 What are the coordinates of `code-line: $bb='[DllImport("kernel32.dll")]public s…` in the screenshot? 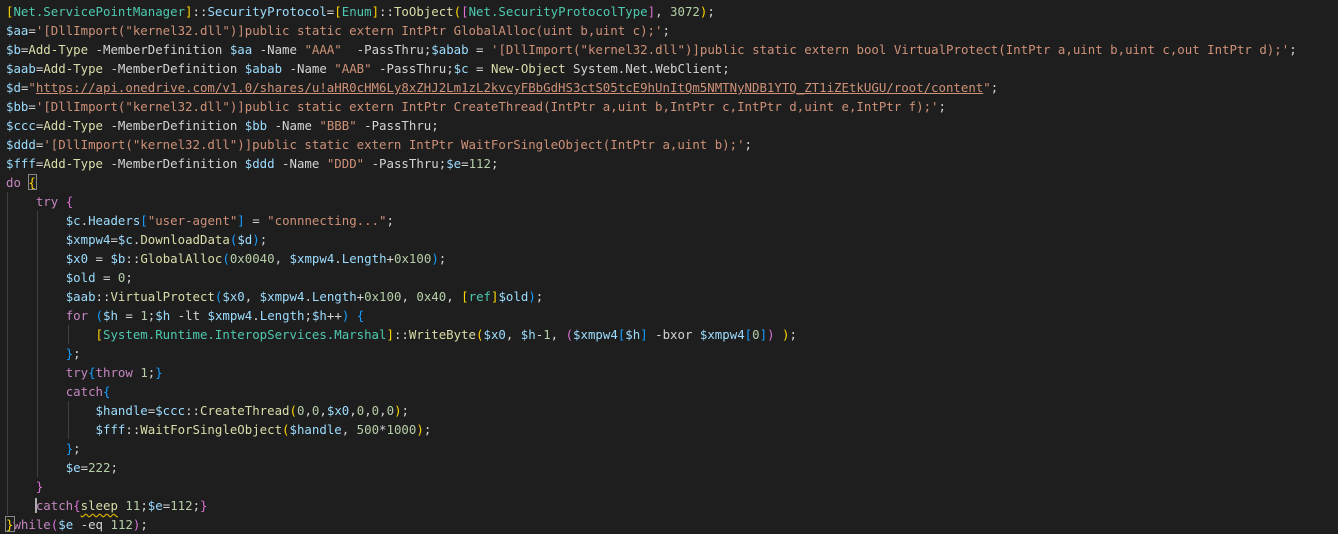 It's located at (651, 106).